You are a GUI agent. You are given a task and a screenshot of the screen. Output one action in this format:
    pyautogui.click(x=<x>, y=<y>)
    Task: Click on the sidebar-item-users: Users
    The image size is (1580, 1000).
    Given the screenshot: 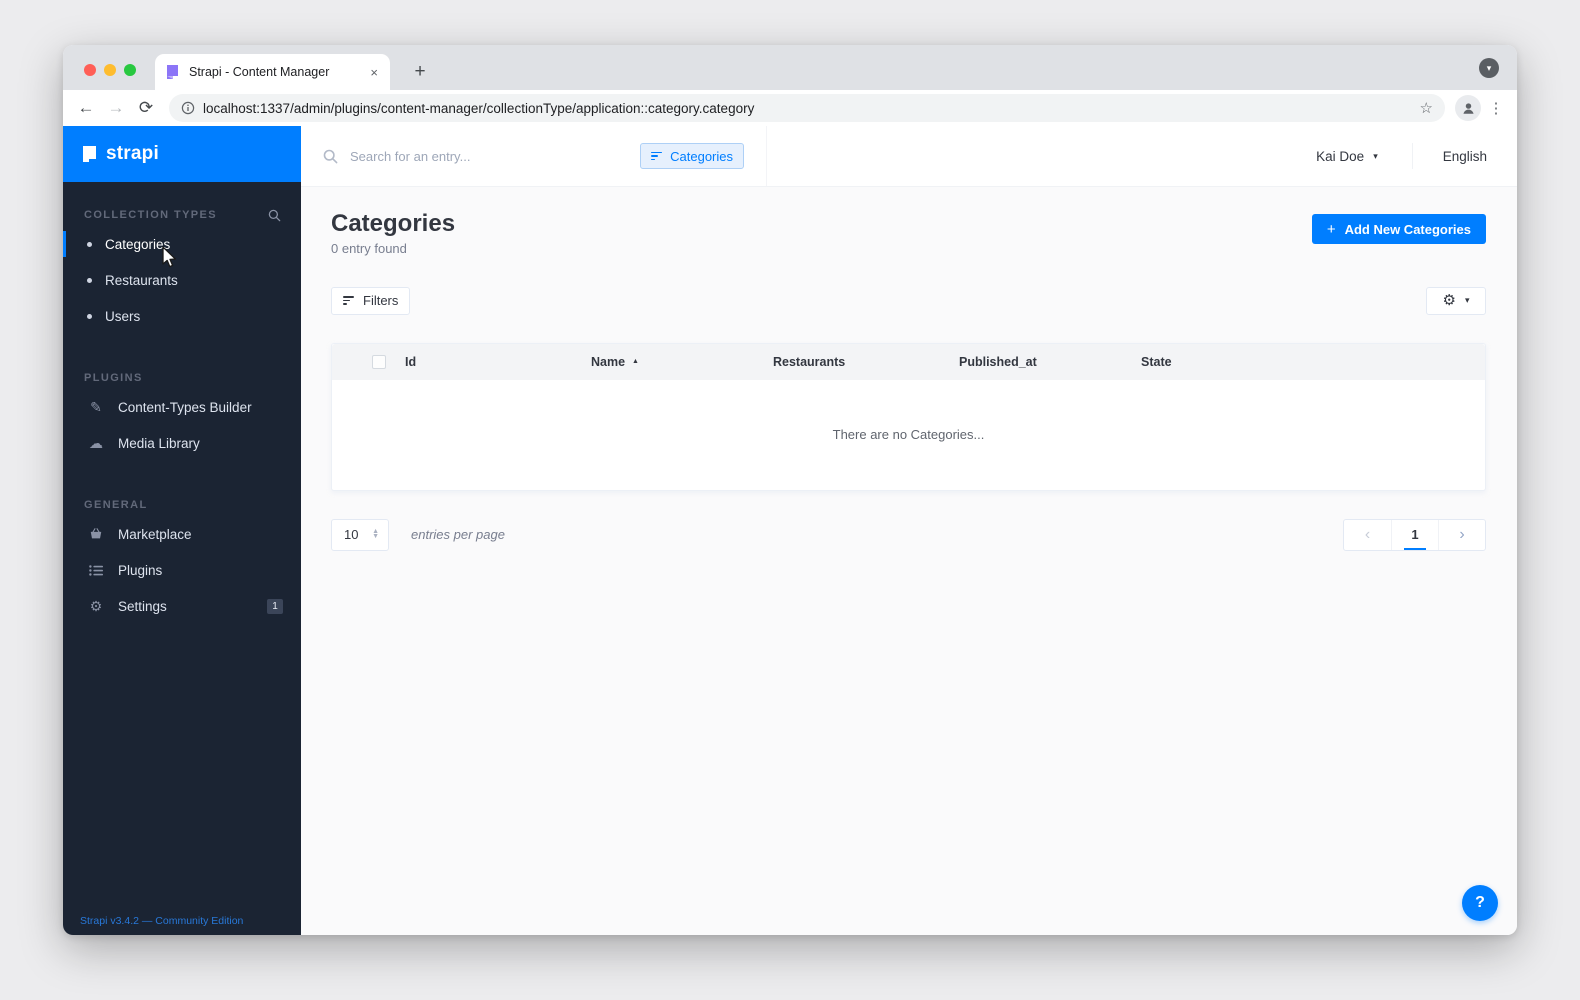 What is the action you would take?
    pyautogui.click(x=182, y=316)
    